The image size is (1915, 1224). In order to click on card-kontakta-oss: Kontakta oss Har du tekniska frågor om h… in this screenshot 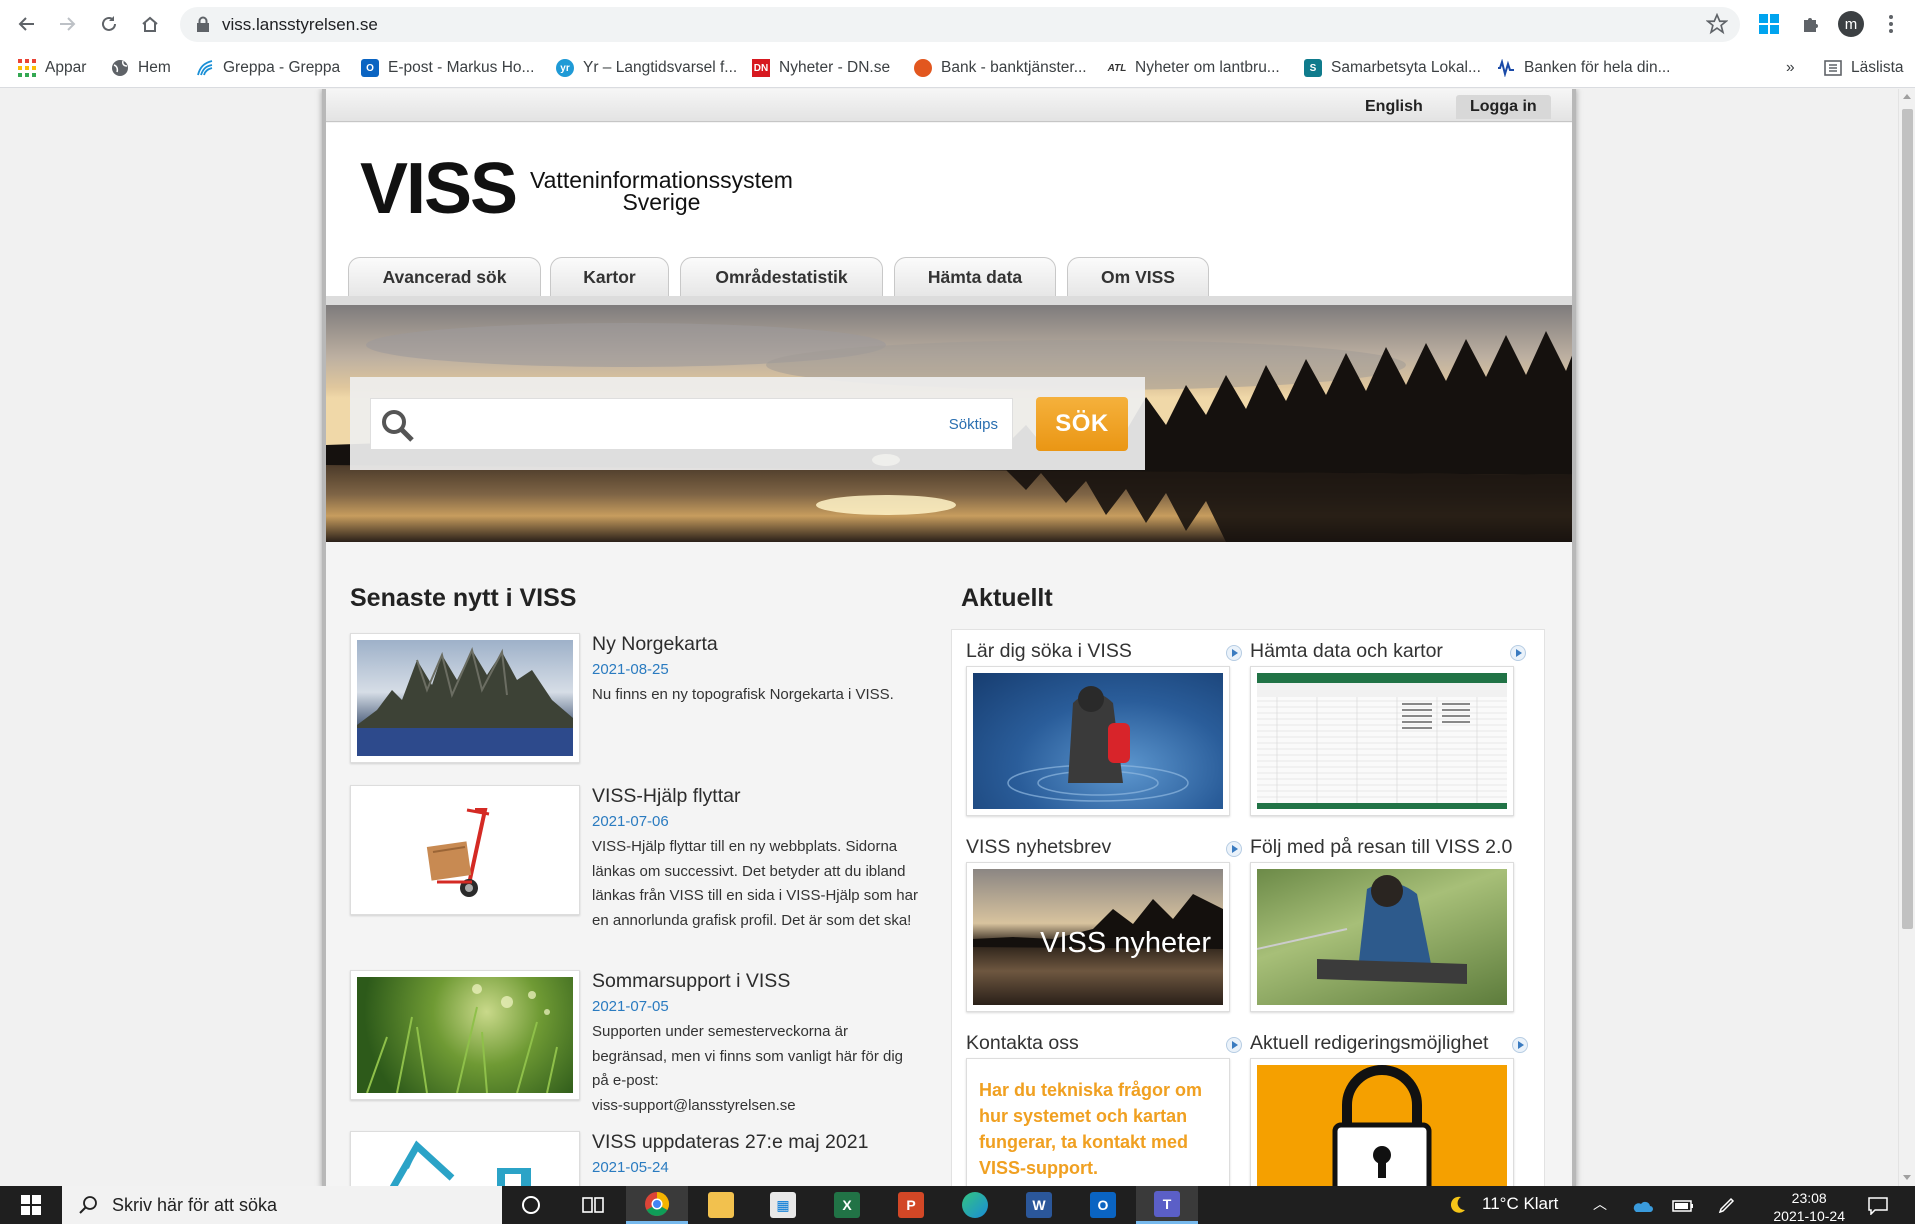, I will do `click(1104, 1109)`.